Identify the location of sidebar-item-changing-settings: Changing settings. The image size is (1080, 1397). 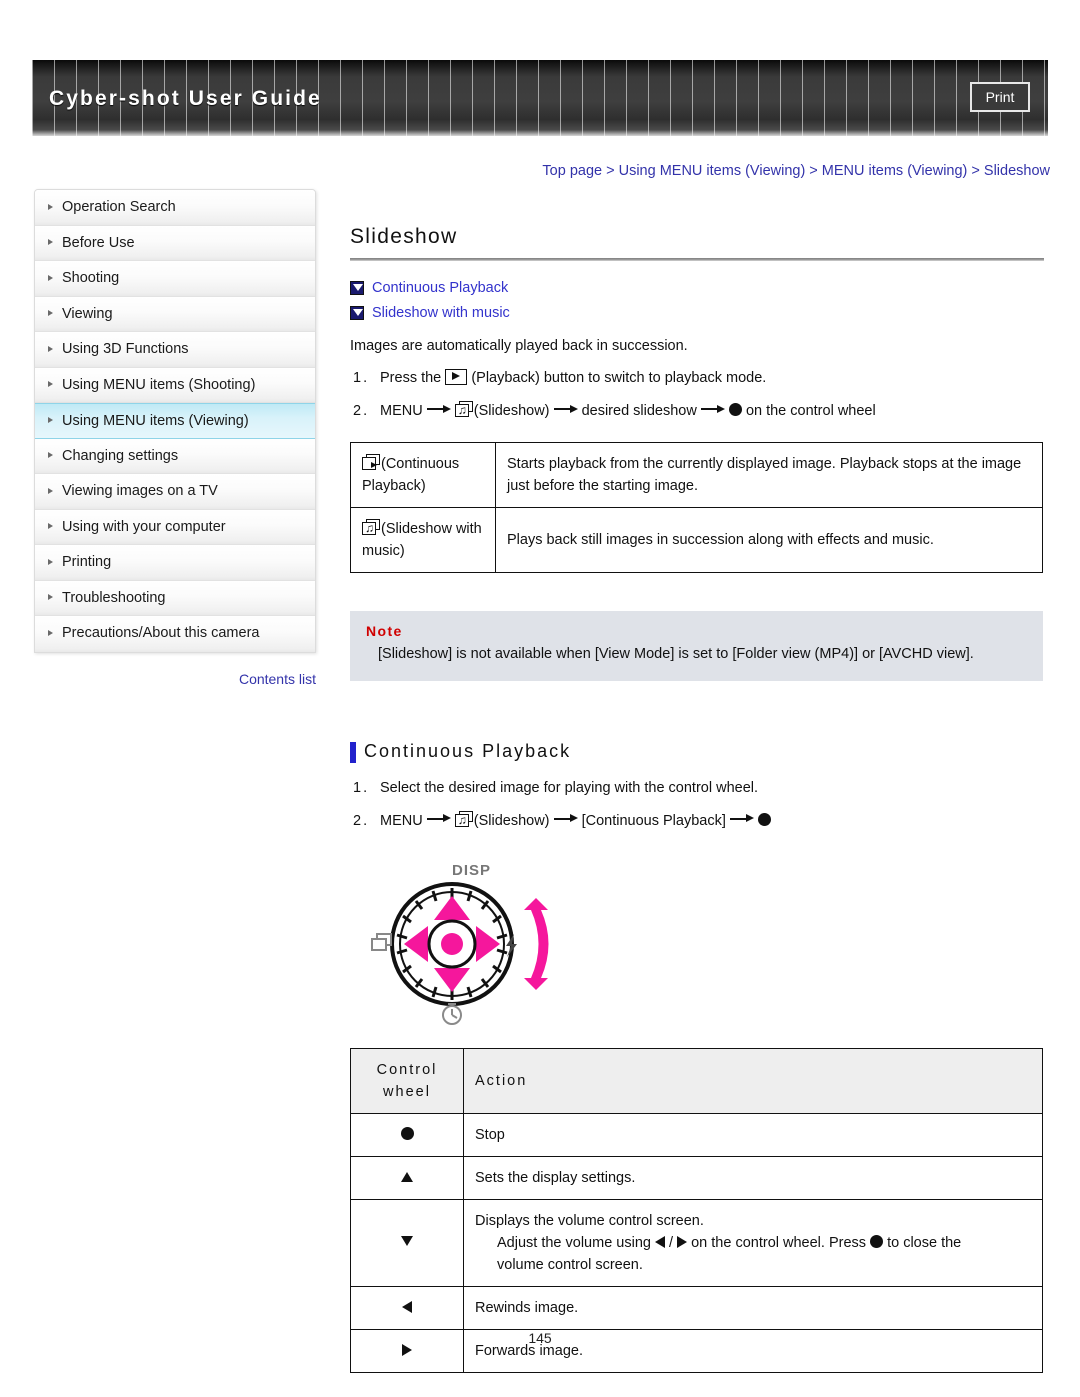
(175, 456).